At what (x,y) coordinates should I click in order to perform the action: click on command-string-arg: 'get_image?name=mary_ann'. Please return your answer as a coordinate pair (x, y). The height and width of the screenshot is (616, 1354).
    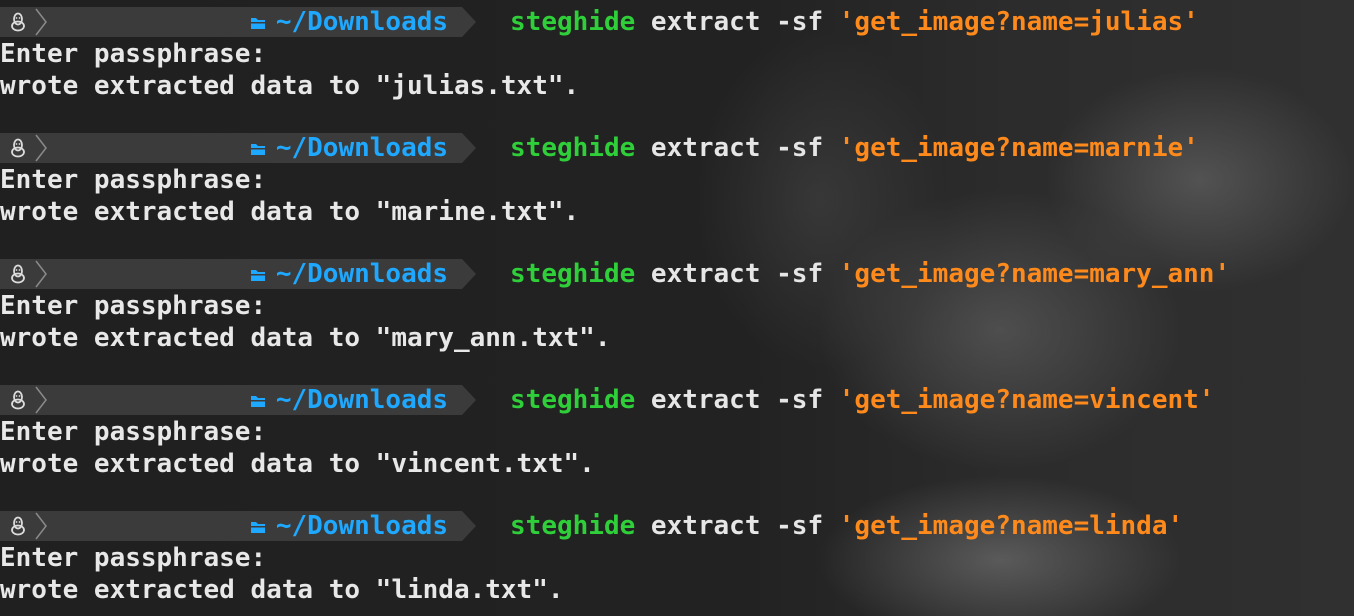
    Looking at the image, I should click on (1034, 274).